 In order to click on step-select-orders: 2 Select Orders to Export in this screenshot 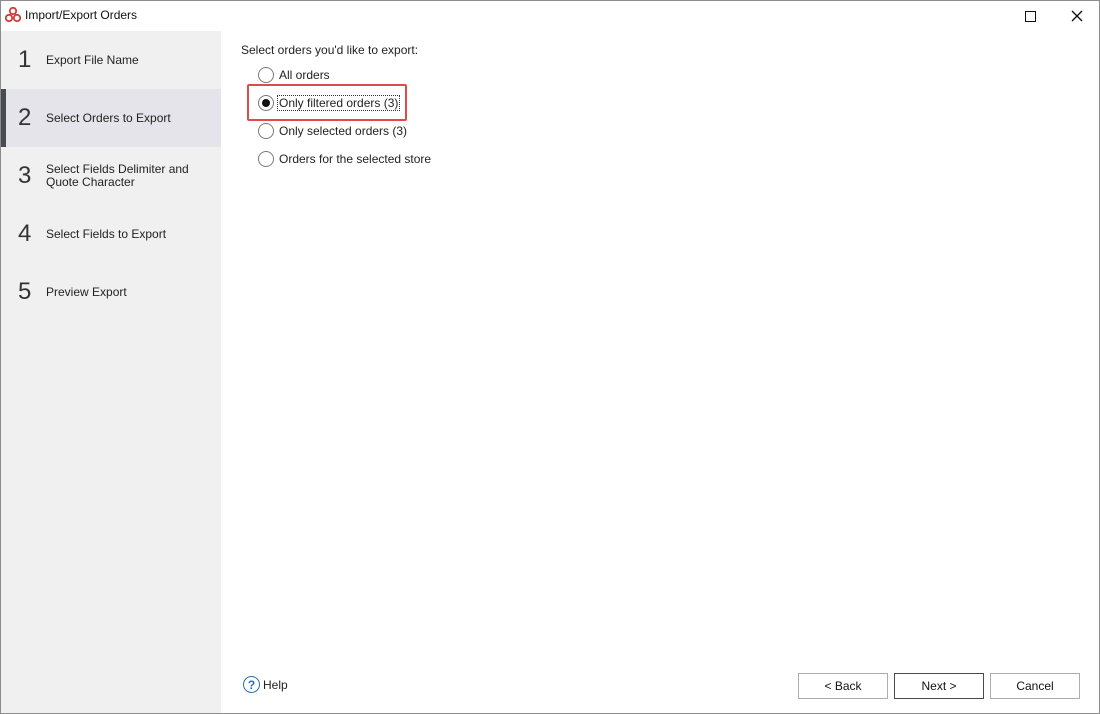, I will do `click(111, 118)`.